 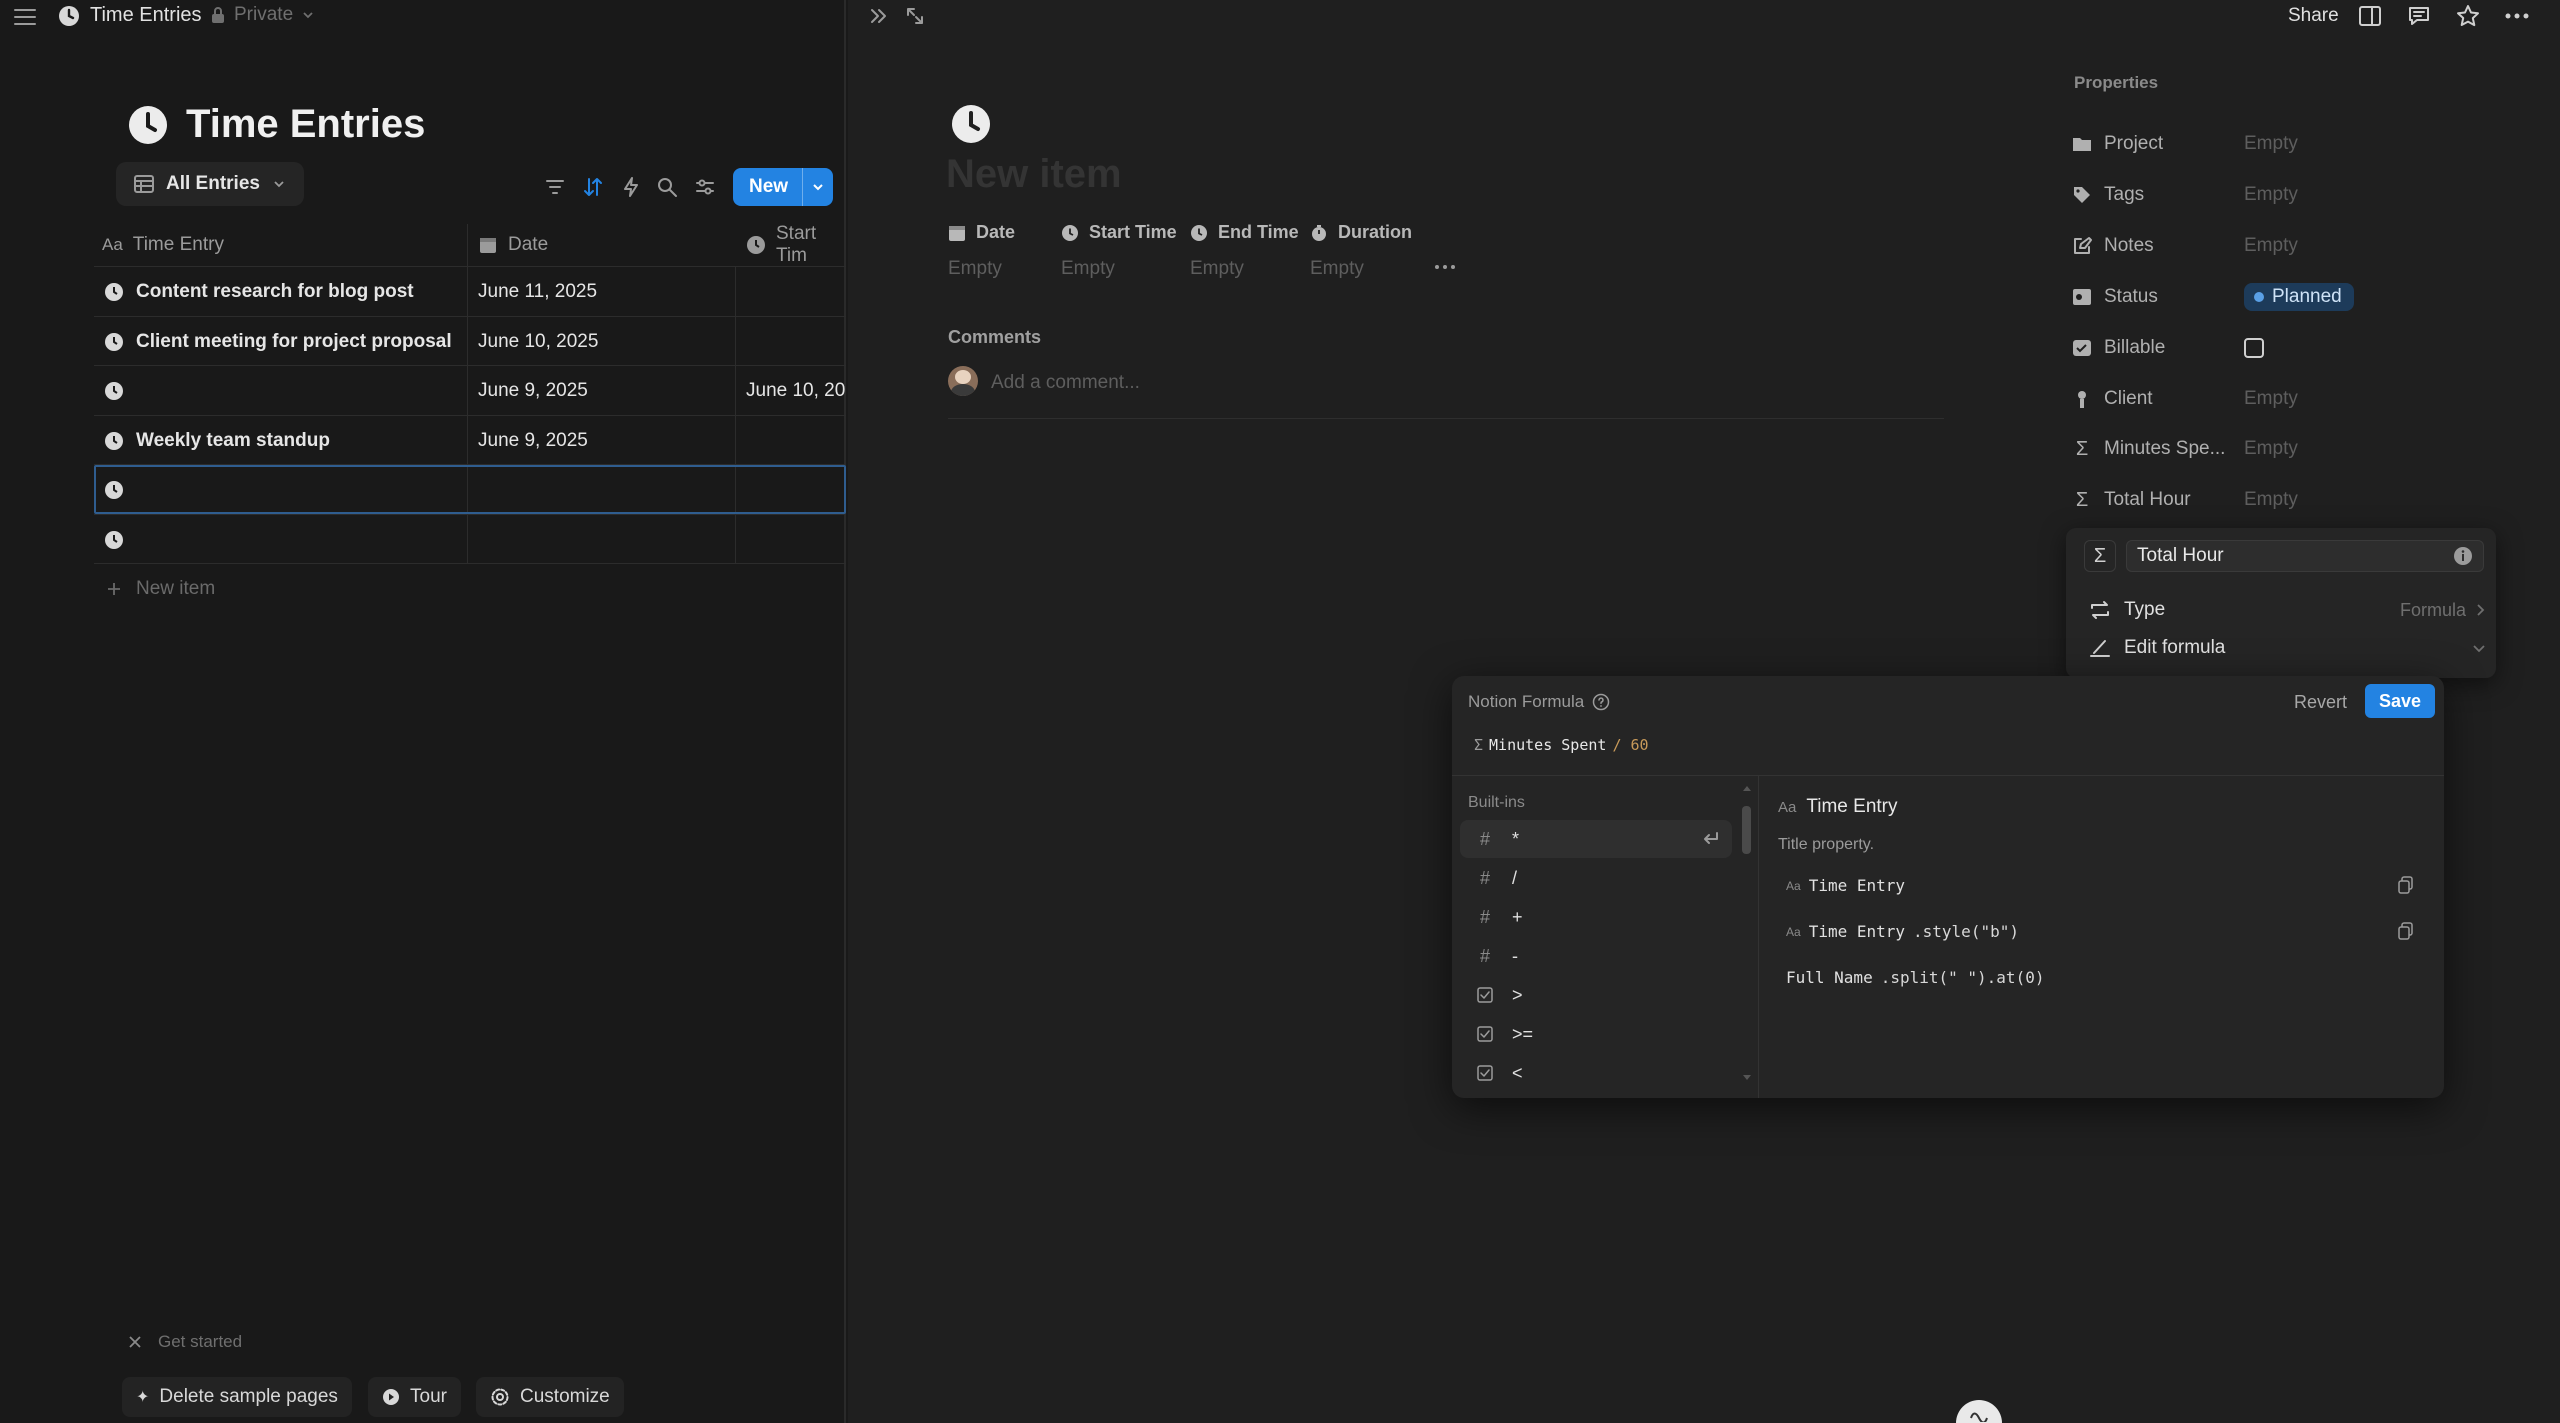 What do you see at coordinates (262, 15) in the screenshot?
I see `privacy-menu: Private` at bounding box center [262, 15].